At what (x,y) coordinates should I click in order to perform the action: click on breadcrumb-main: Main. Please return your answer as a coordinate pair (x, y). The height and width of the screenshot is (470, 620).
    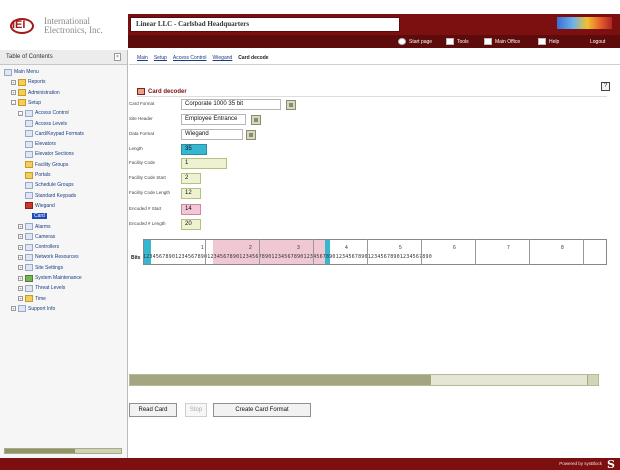
    Looking at the image, I should click on (142, 58).